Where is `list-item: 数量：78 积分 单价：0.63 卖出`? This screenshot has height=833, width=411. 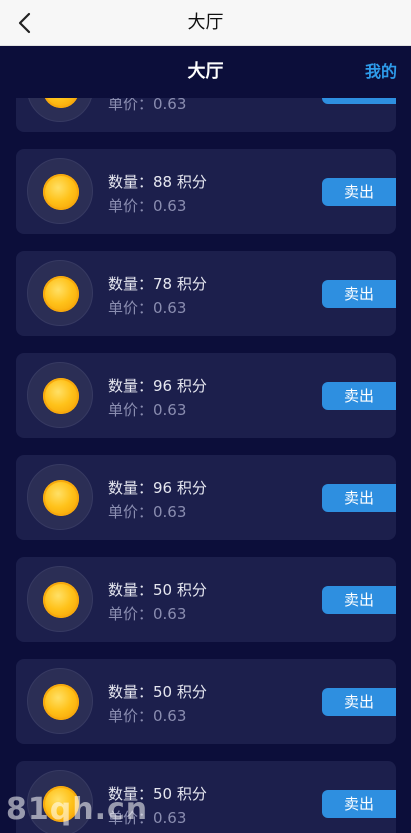
list-item: 数量：78 积分 单价：0.63 卖出 is located at coordinates (206, 293).